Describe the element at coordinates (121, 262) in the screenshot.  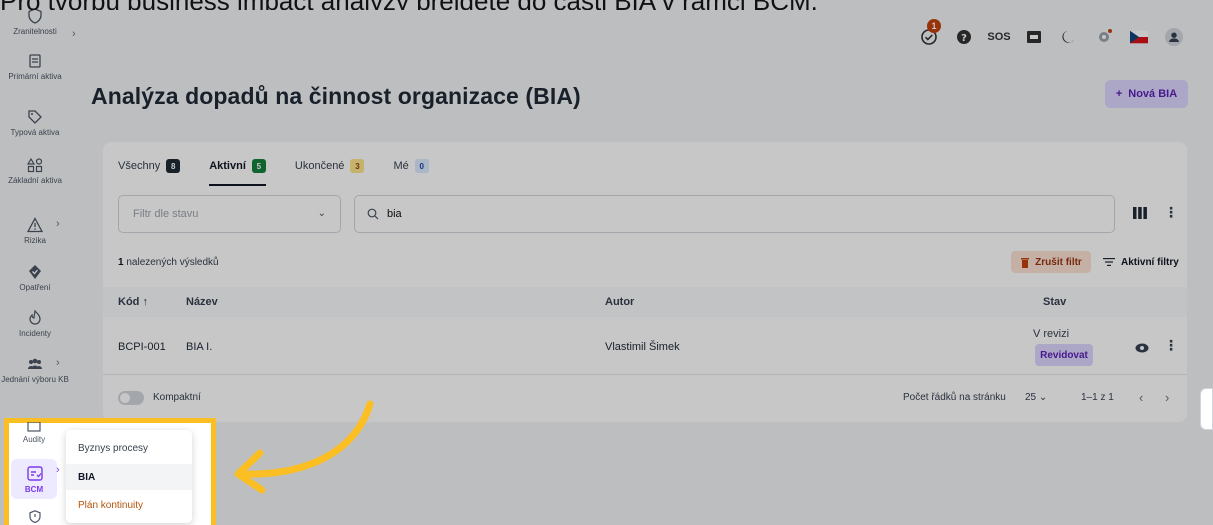
I see `results-number: 1` at that location.